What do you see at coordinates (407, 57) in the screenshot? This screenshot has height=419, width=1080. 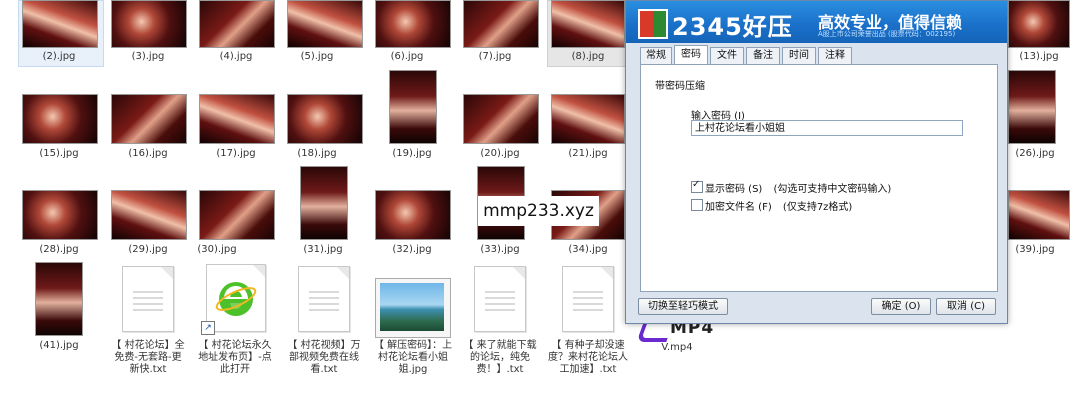 I see `file-name: (6).jpg` at bounding box center [407, 57].